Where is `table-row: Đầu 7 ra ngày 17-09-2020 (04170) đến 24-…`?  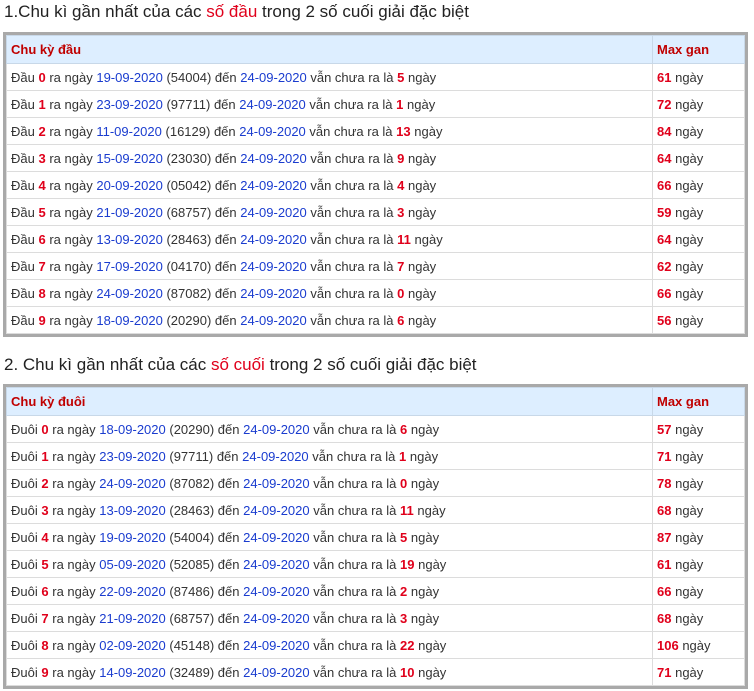 table-row: Đầu 7 ra ngày 17-09-2020 (04170) đến 24-… is located at coordinates (375, 266).